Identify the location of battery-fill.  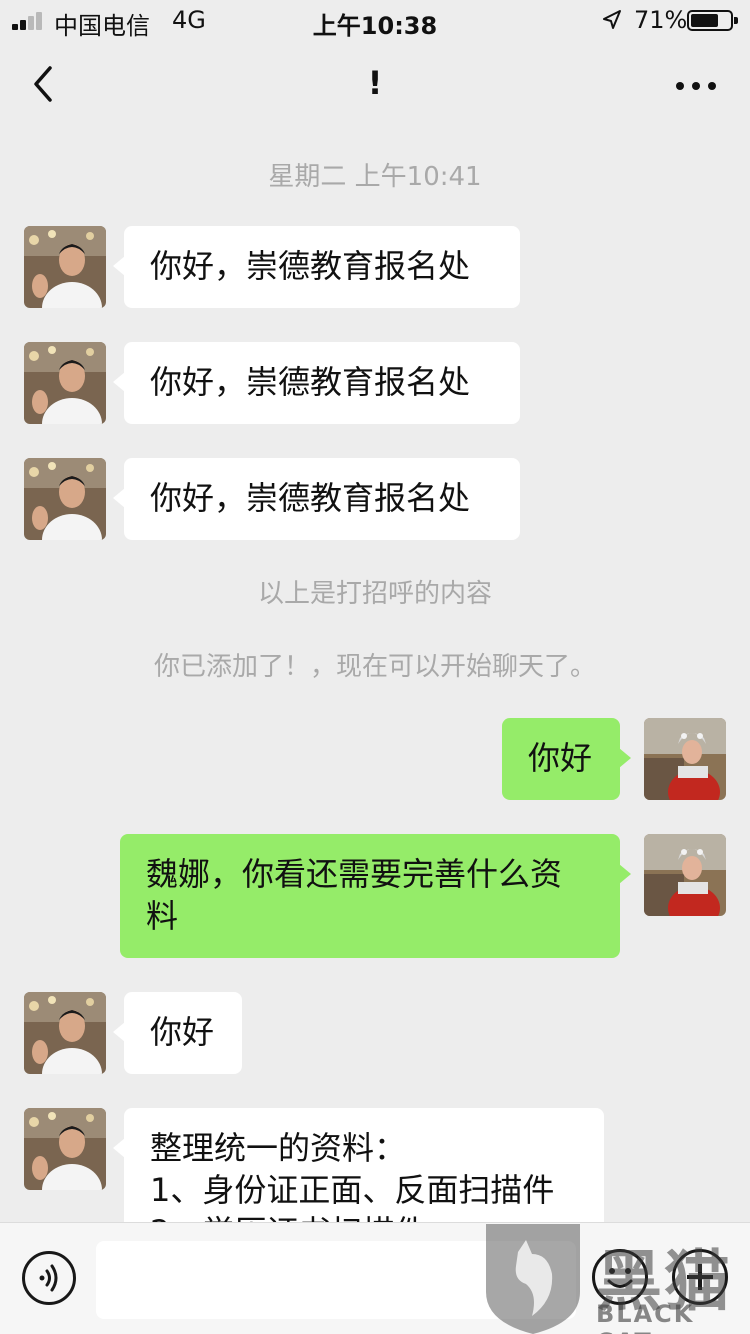
(704, 20).